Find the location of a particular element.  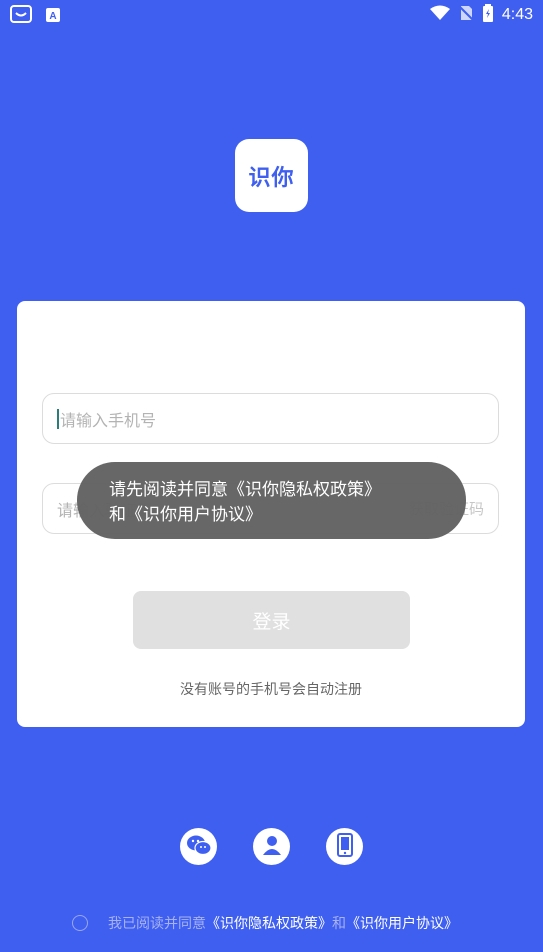

account-login-button is located at coordinates (271, 846).